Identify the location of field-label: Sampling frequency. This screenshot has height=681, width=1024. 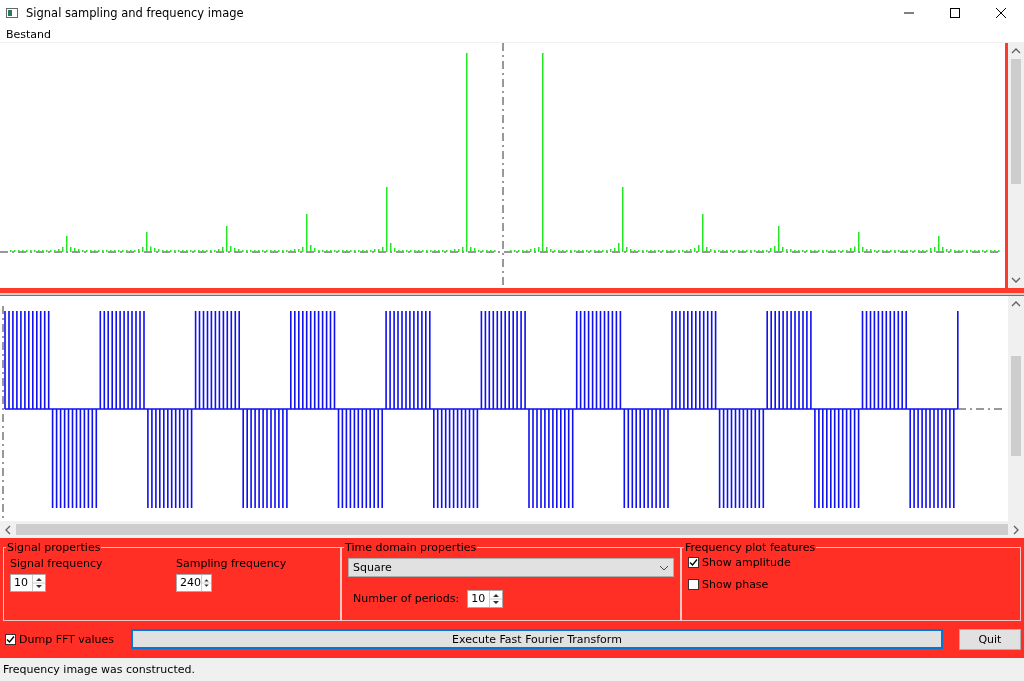
(232, 563).